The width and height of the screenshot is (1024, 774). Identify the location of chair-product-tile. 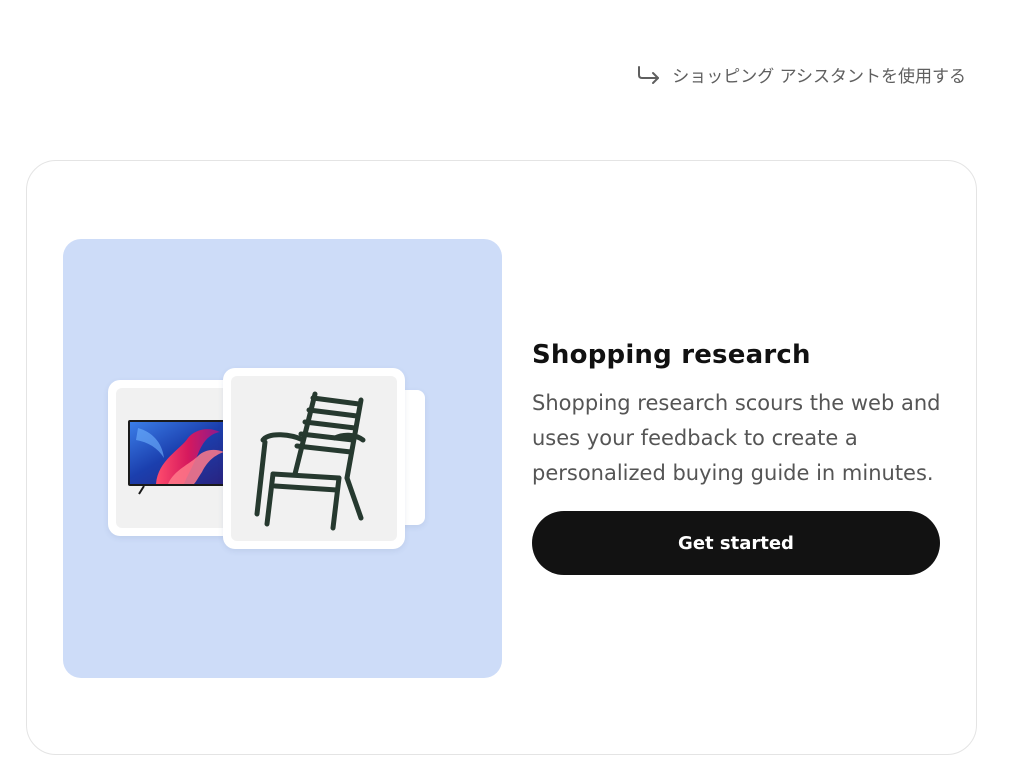
(314, 458).